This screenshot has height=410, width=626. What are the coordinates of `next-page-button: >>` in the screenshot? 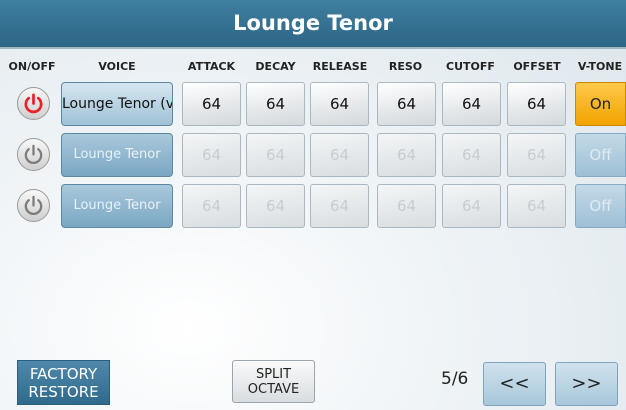 It's located at (586, 384).